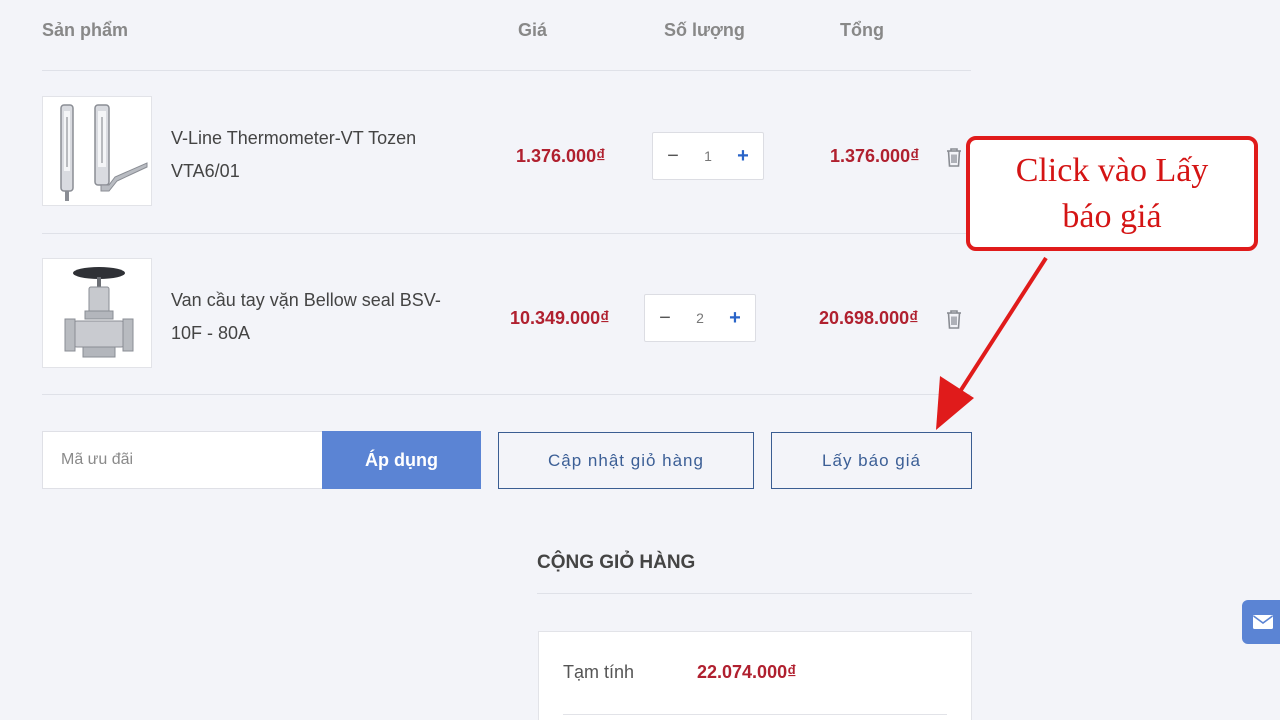 The height and width of the screenshot is (720, 1280). Describe the element at coordinates (747, 672) in the screenshot. I see `subtotal-value: 22.074.000₫` at that location.